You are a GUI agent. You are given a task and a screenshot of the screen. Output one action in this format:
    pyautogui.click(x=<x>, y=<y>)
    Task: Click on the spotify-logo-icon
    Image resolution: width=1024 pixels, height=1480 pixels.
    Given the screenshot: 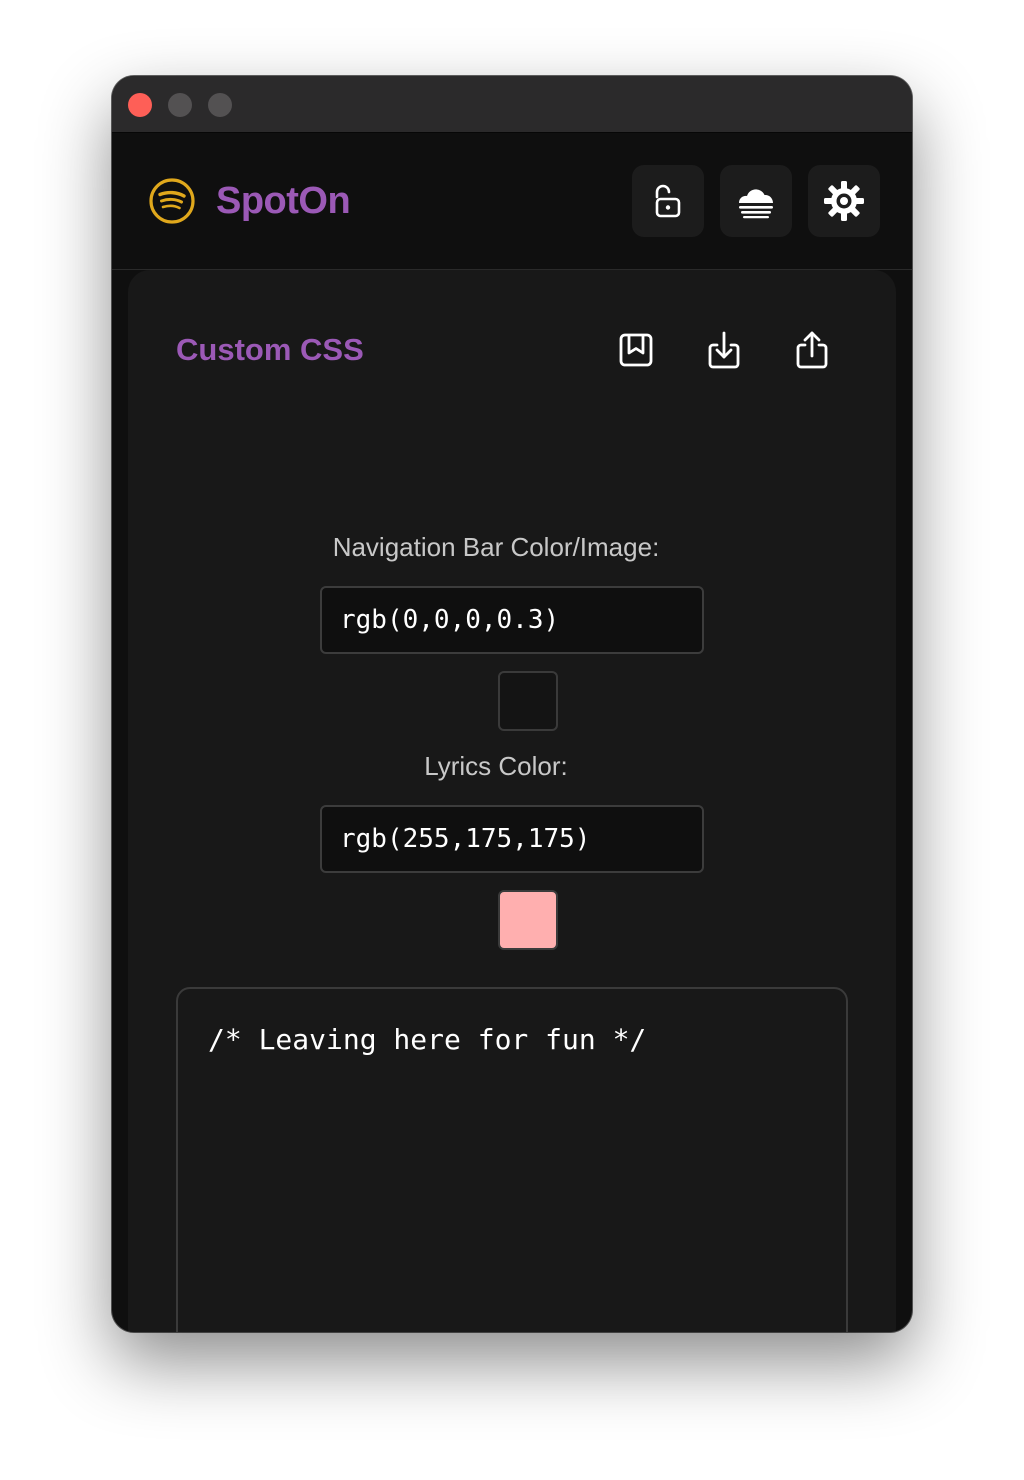 What is the action you would take?
    pyautogui.click(x=172, y=201)
    